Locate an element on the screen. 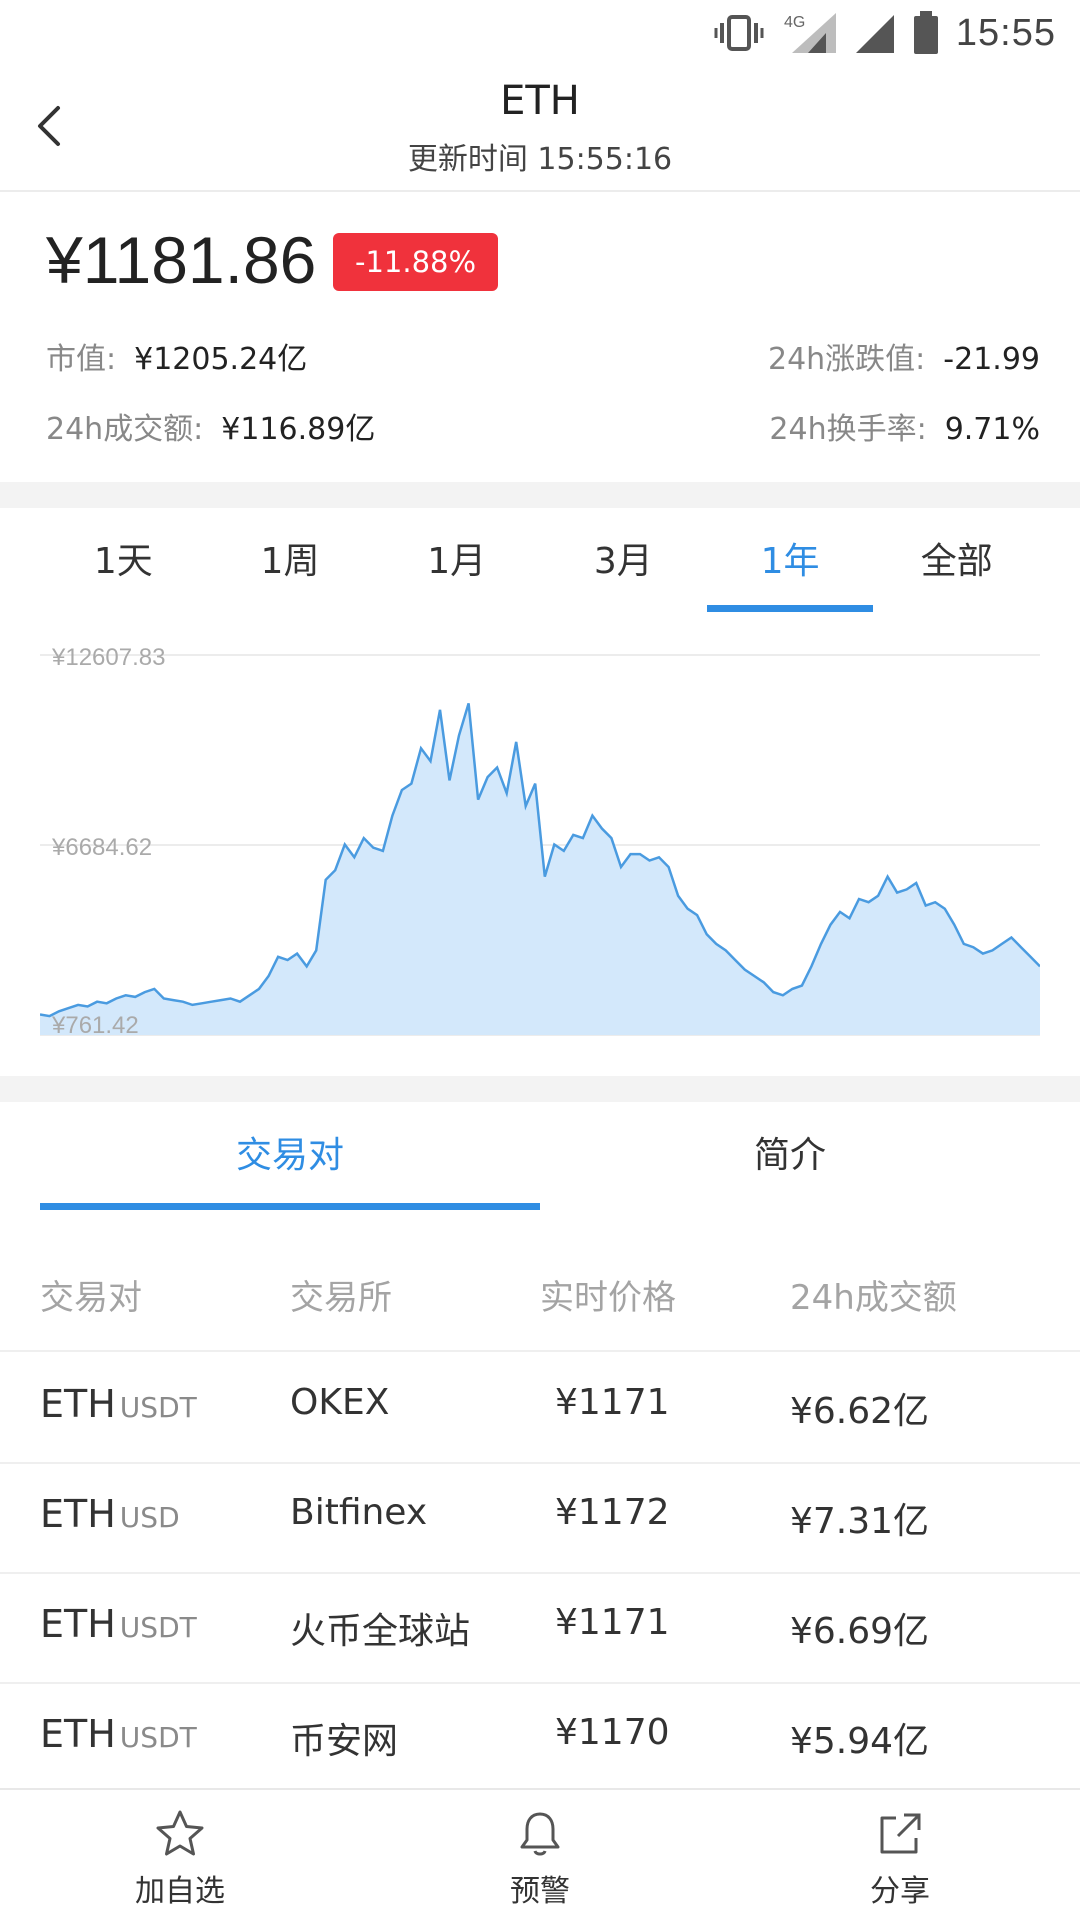 The height and width of the screenshot is (1922, 1080). detail-tabs: 交易对 简介 is located at coordinates (540, 1160).